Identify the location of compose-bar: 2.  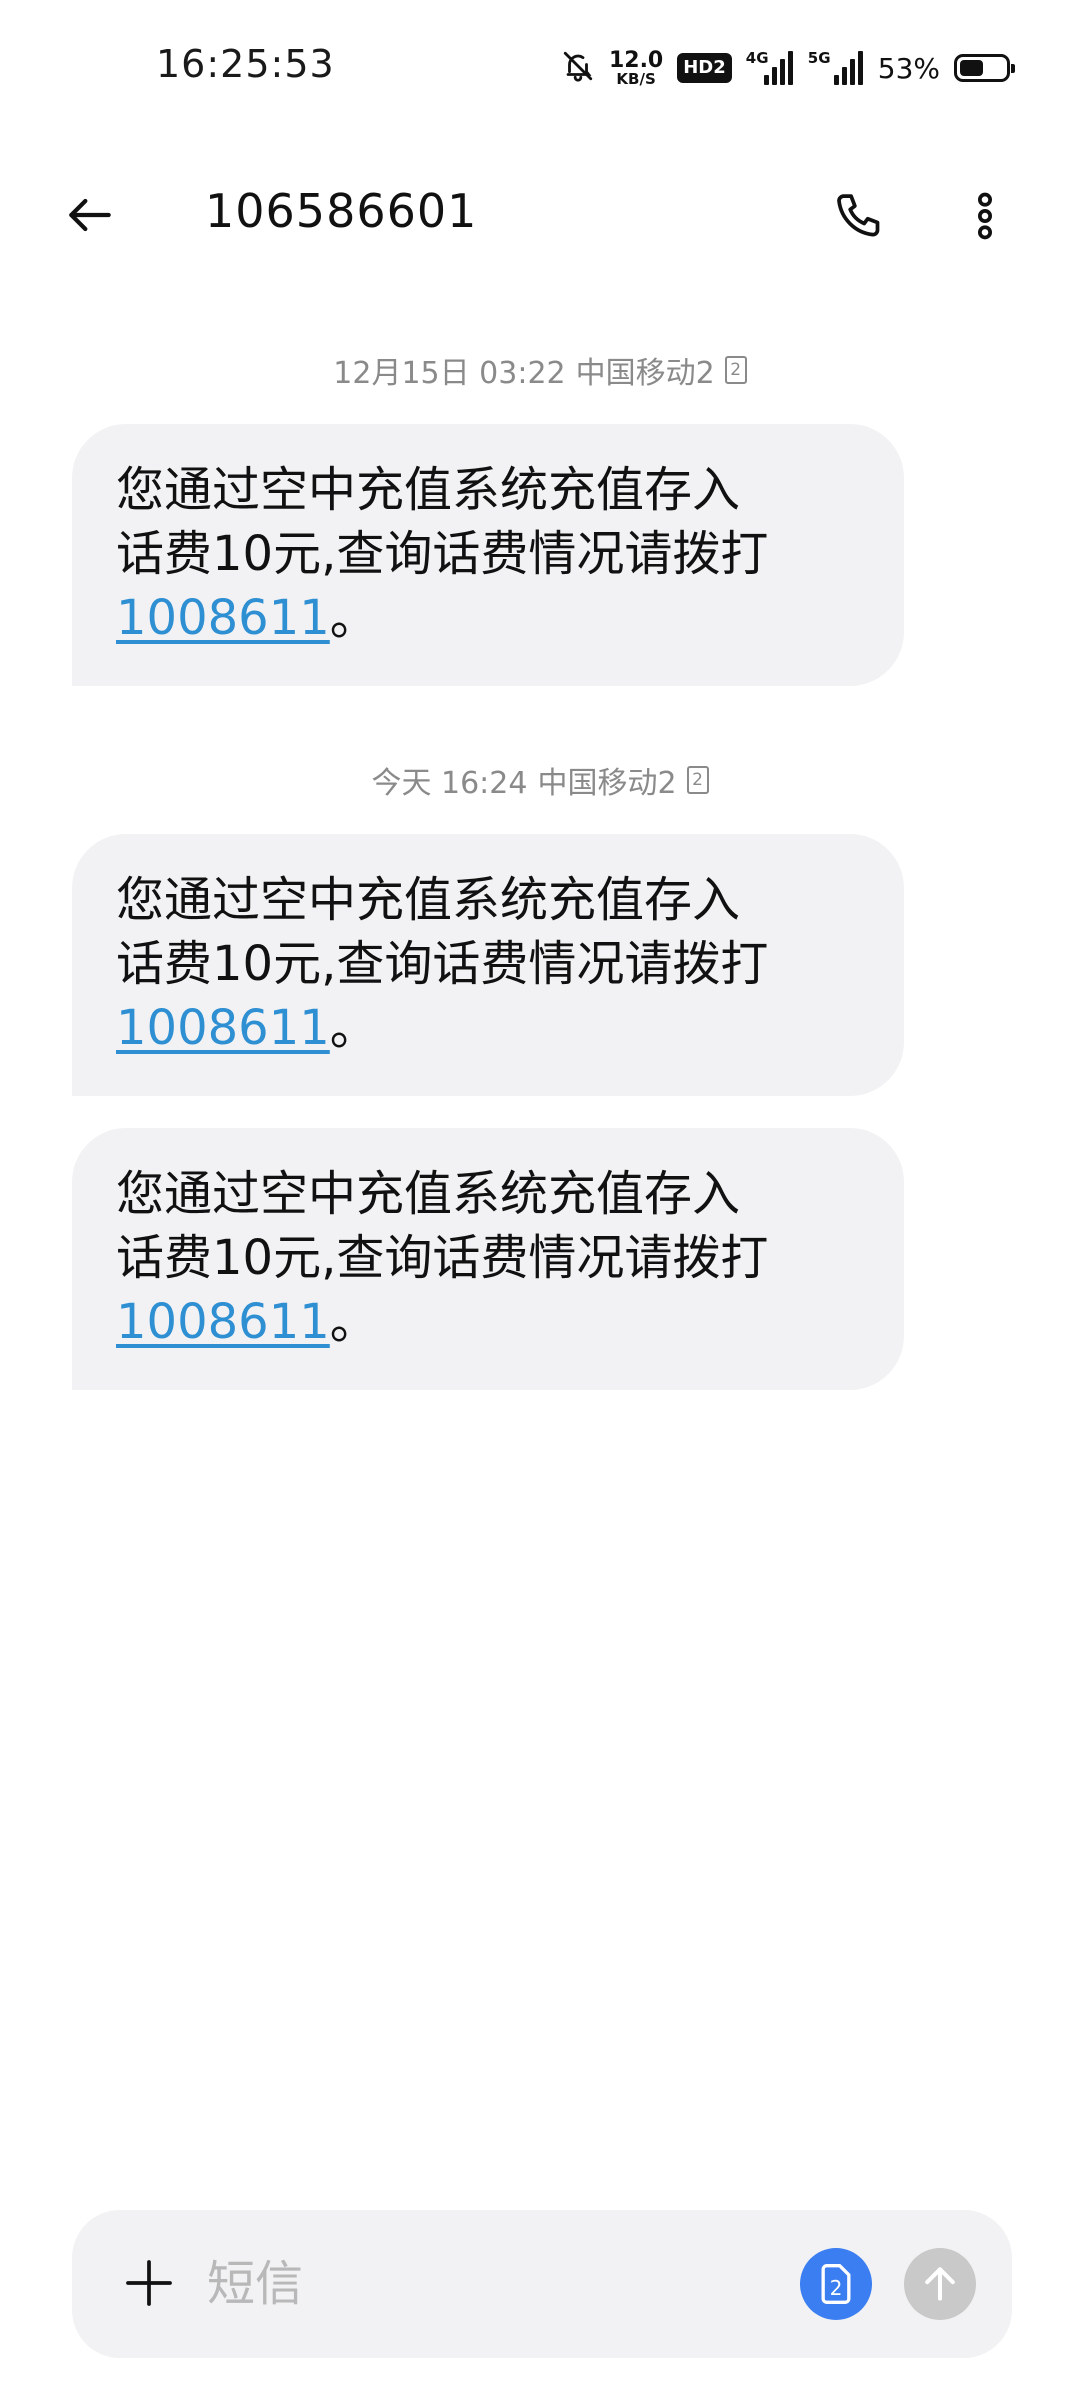
(542, 2284).